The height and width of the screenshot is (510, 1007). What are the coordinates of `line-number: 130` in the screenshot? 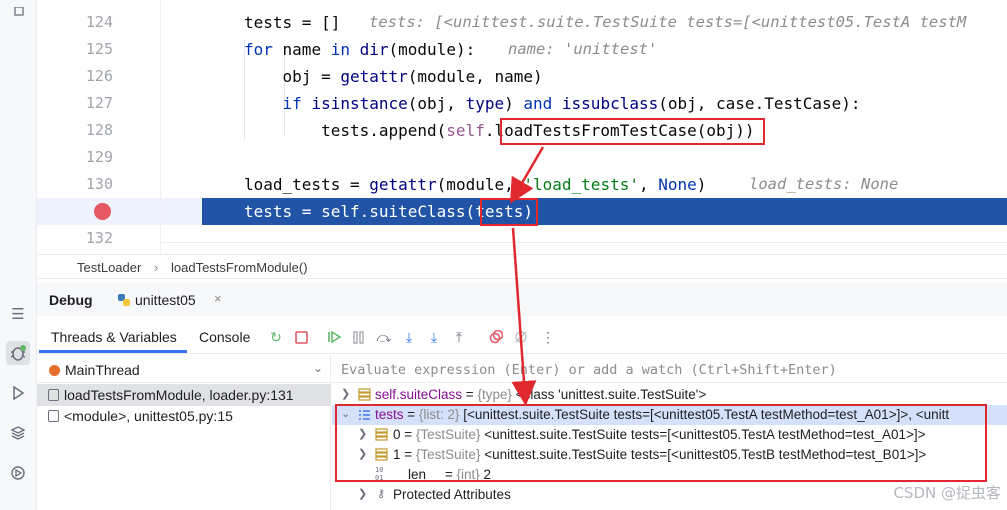 It's located at (97, 184).